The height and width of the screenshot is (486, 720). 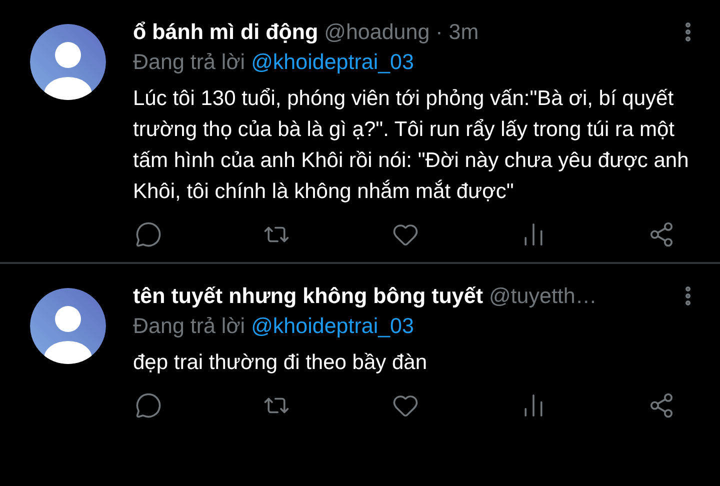 I want to click on tweet-text: đẹp trai thường đi theo bầy đàn, so click(x=280, y=363).